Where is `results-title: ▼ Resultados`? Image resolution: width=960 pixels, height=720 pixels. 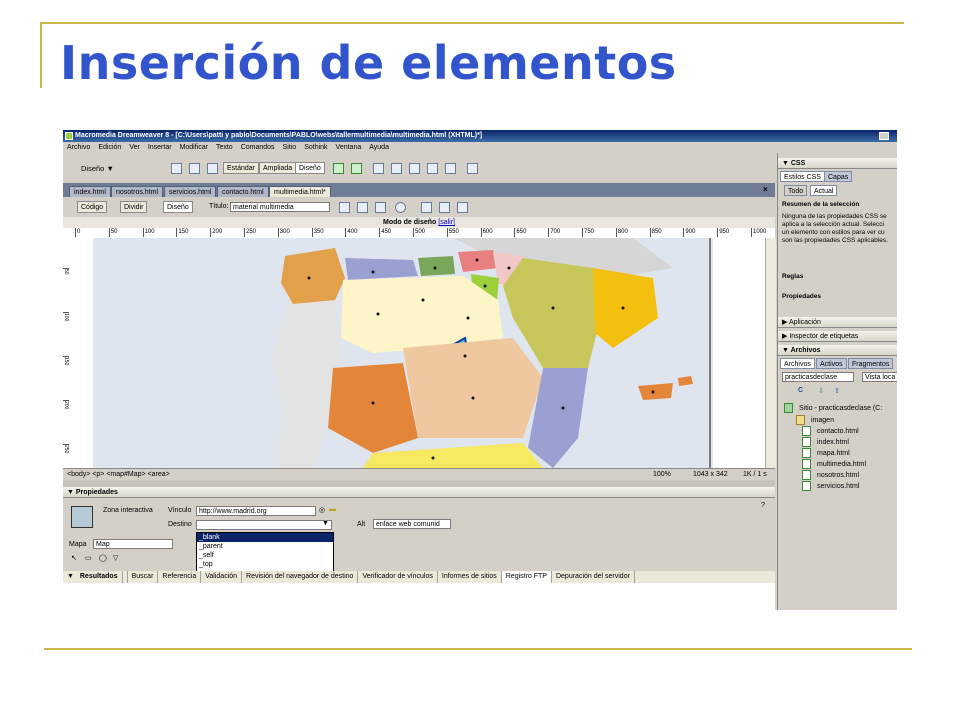
results-title: ▼ Resultados is located at coordinates (95, 577).